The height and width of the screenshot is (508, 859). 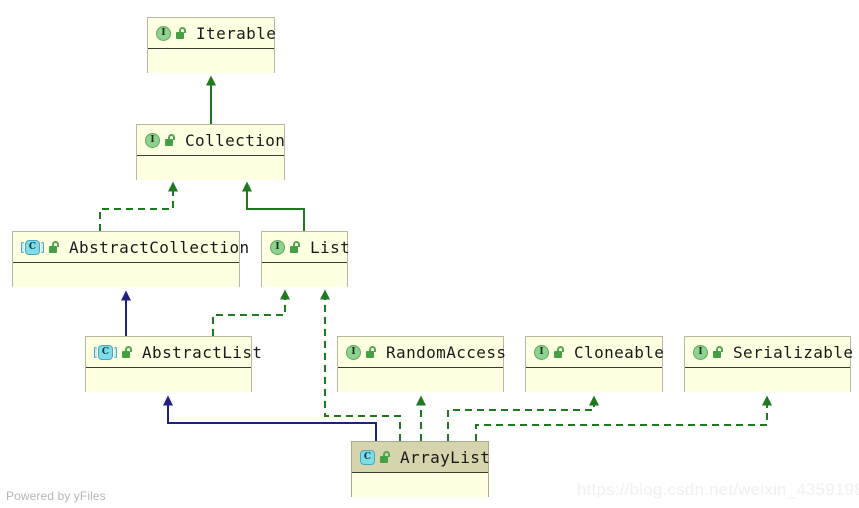 I want to click on node-label: Serializable, so click(x=793, y=352).